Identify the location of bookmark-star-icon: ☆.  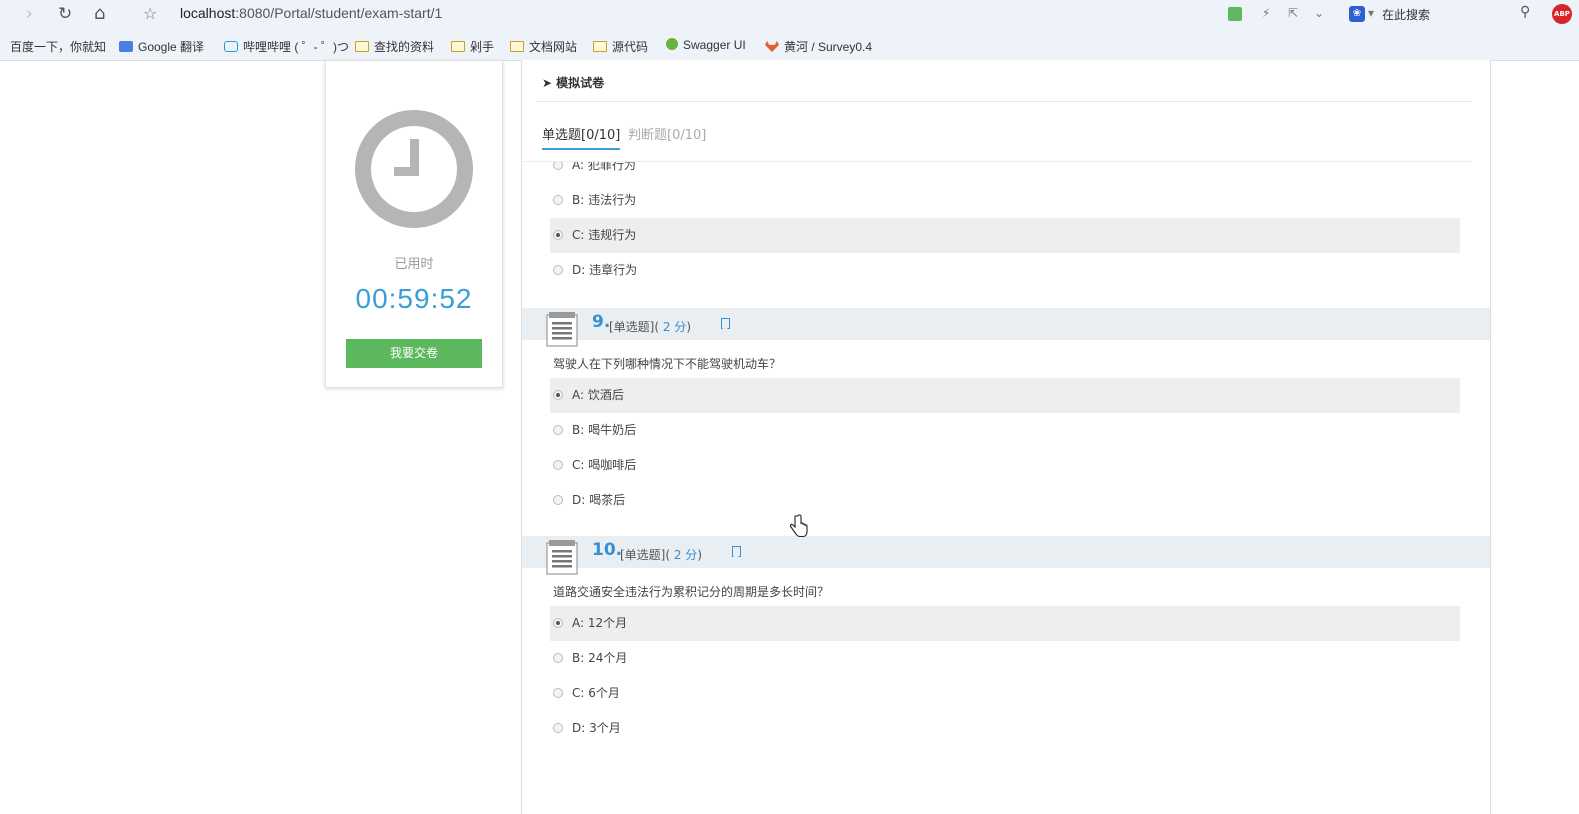
(150, 14).